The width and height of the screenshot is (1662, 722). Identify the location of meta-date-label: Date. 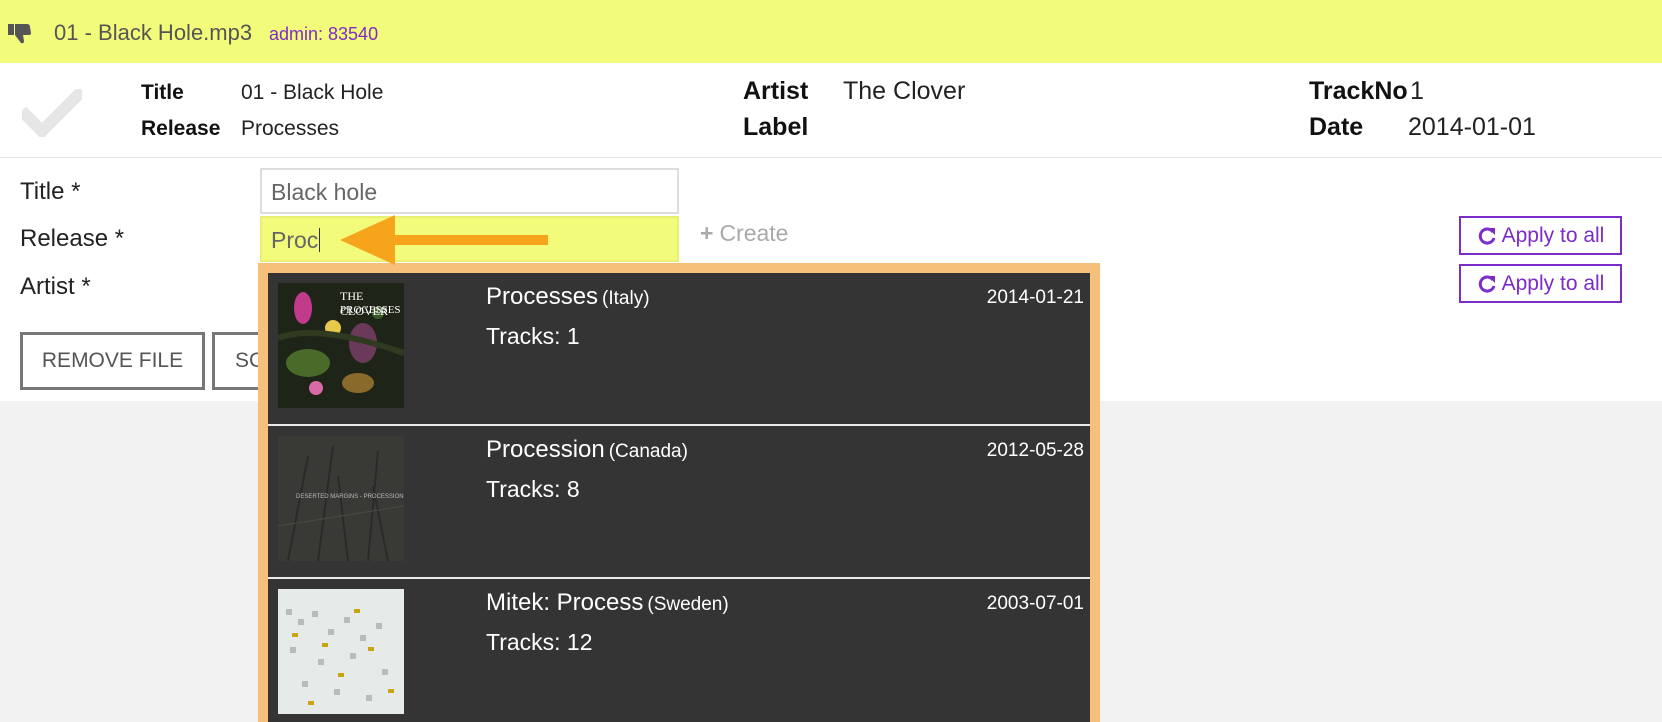
(1336, 127).